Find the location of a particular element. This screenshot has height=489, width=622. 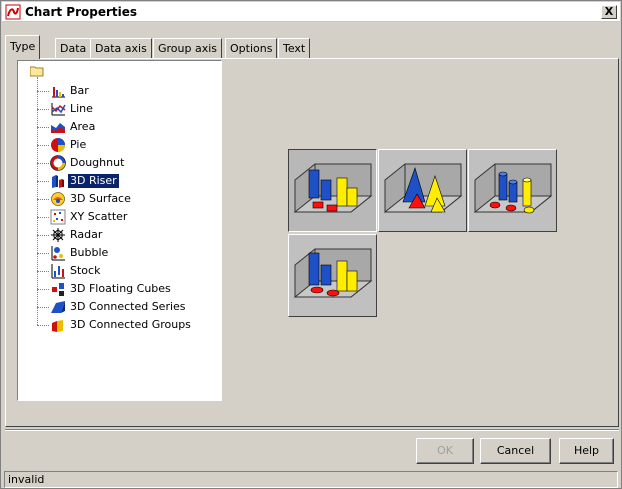

tree-item-label: Bar is located at coordinates (79, 90).